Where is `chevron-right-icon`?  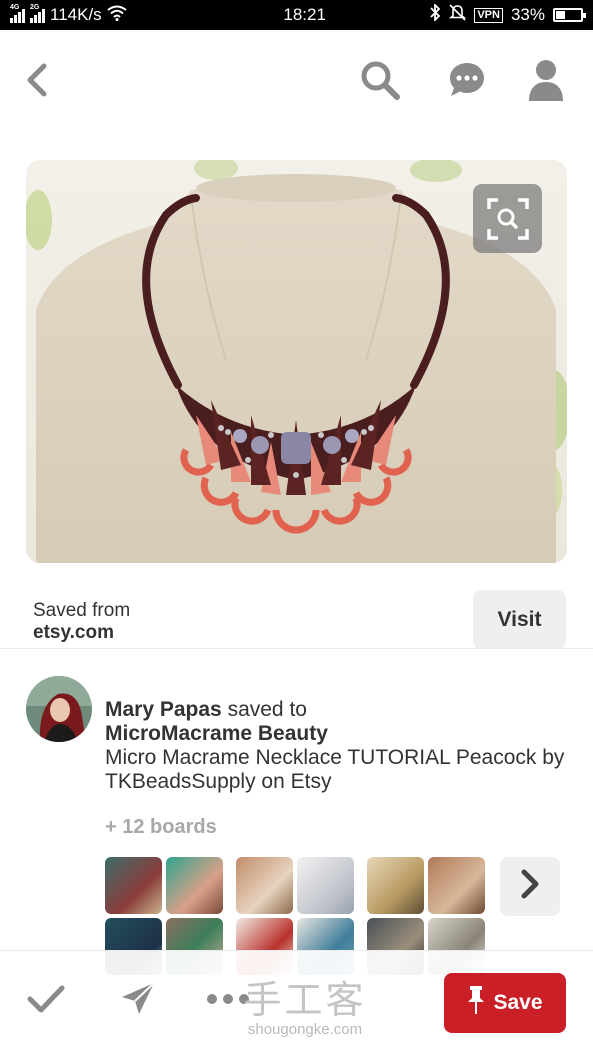
chevron-right-icon is located at coordinates (530, 886).